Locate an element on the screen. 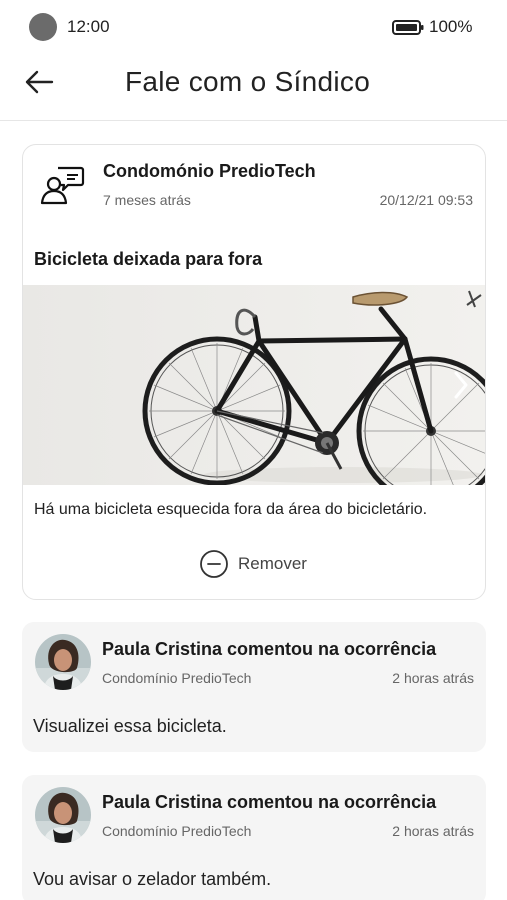 The width and height of the screenshot is (507, 900). status-time: 12:00 is located at coordinates (88, 26).